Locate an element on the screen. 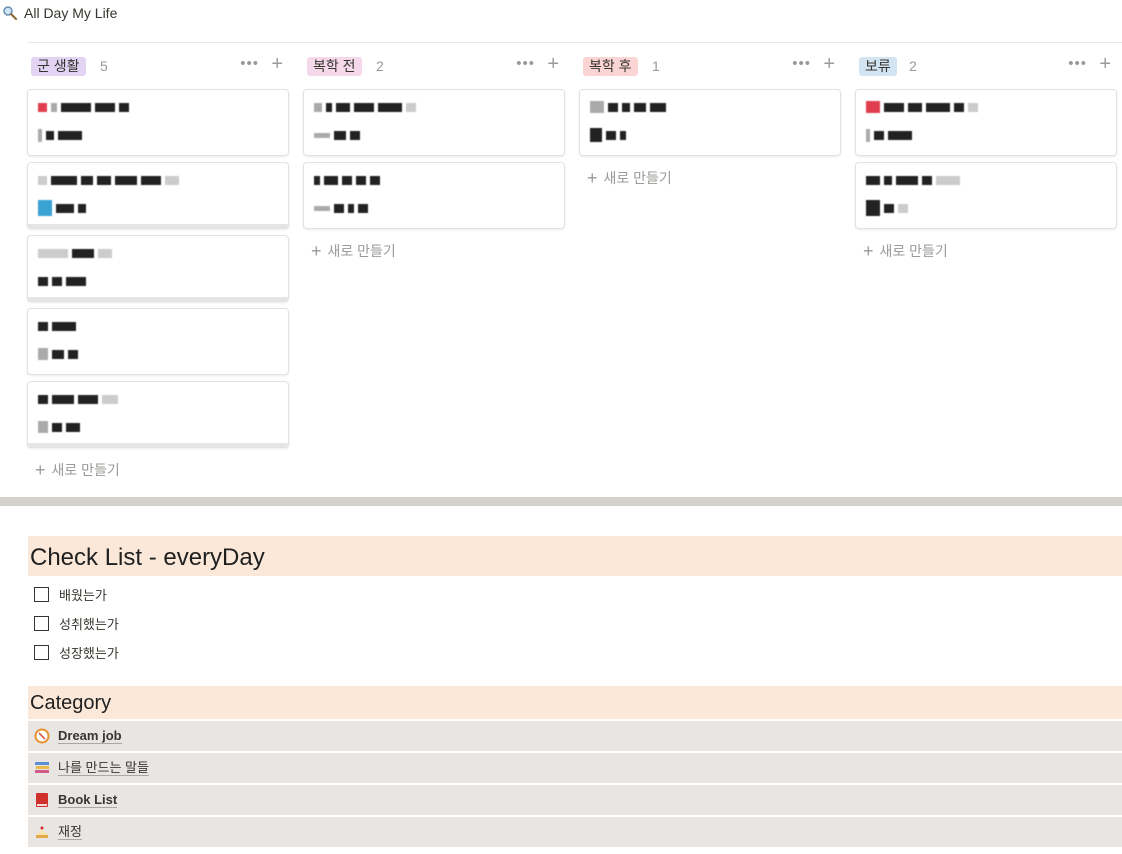 The image size is (1122, 854). column-header: 복학 후 1 ••• + is located at coordinates (710, 66).